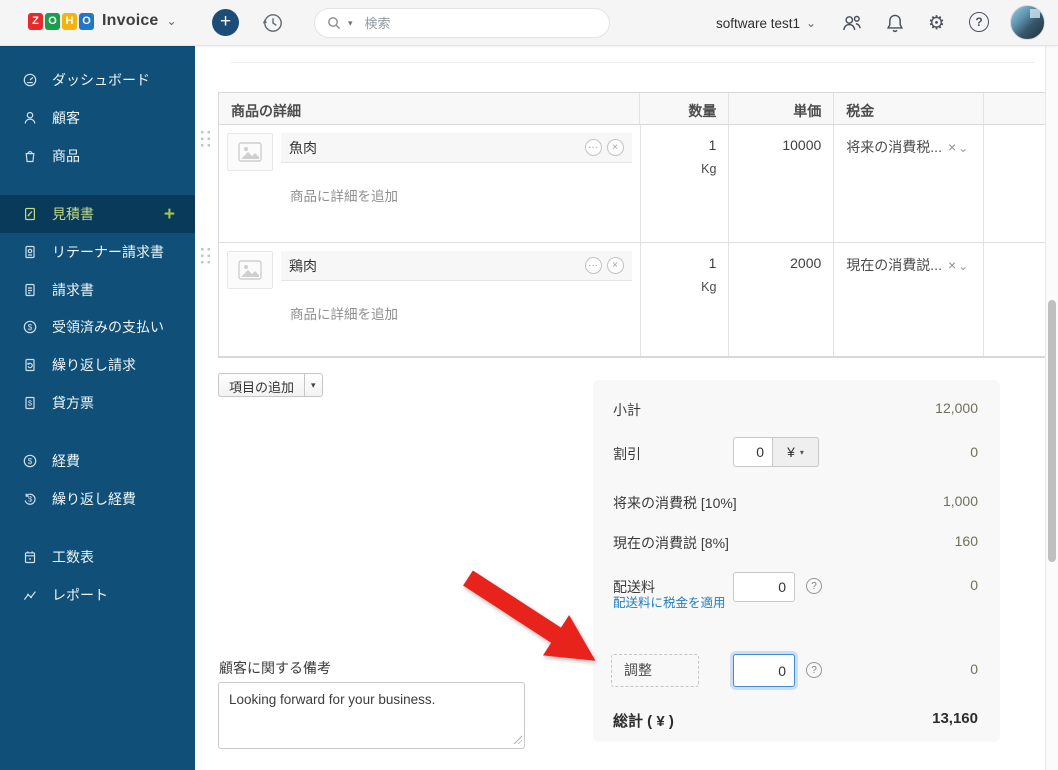 The width and height of the screenshot is (1058, 770). Describe the element at coordinates (35, 21) in the screenshot. I see `logo-letter: Z` at that location.